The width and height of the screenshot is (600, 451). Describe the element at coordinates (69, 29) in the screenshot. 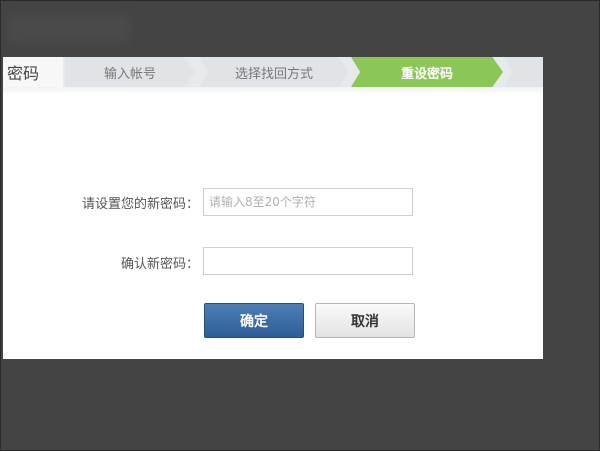

I see `blurred-window-title` at that location.